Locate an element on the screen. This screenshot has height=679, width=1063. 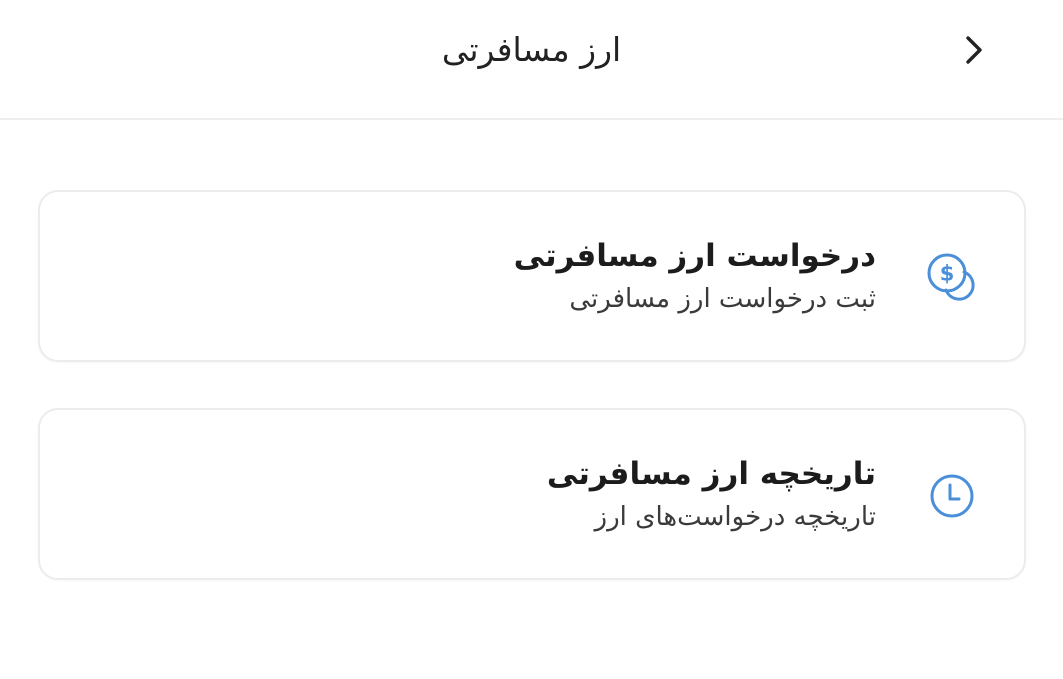
chevron-right-icon is located at coordinates (974, 50).